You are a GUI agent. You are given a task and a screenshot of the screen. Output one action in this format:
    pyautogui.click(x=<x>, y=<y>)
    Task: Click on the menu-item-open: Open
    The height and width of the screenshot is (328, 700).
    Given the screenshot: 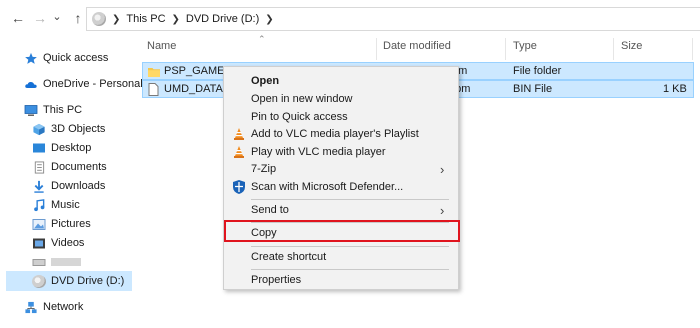 What is the action you would take?
    pyautogui.click(x=341, y=81)
    